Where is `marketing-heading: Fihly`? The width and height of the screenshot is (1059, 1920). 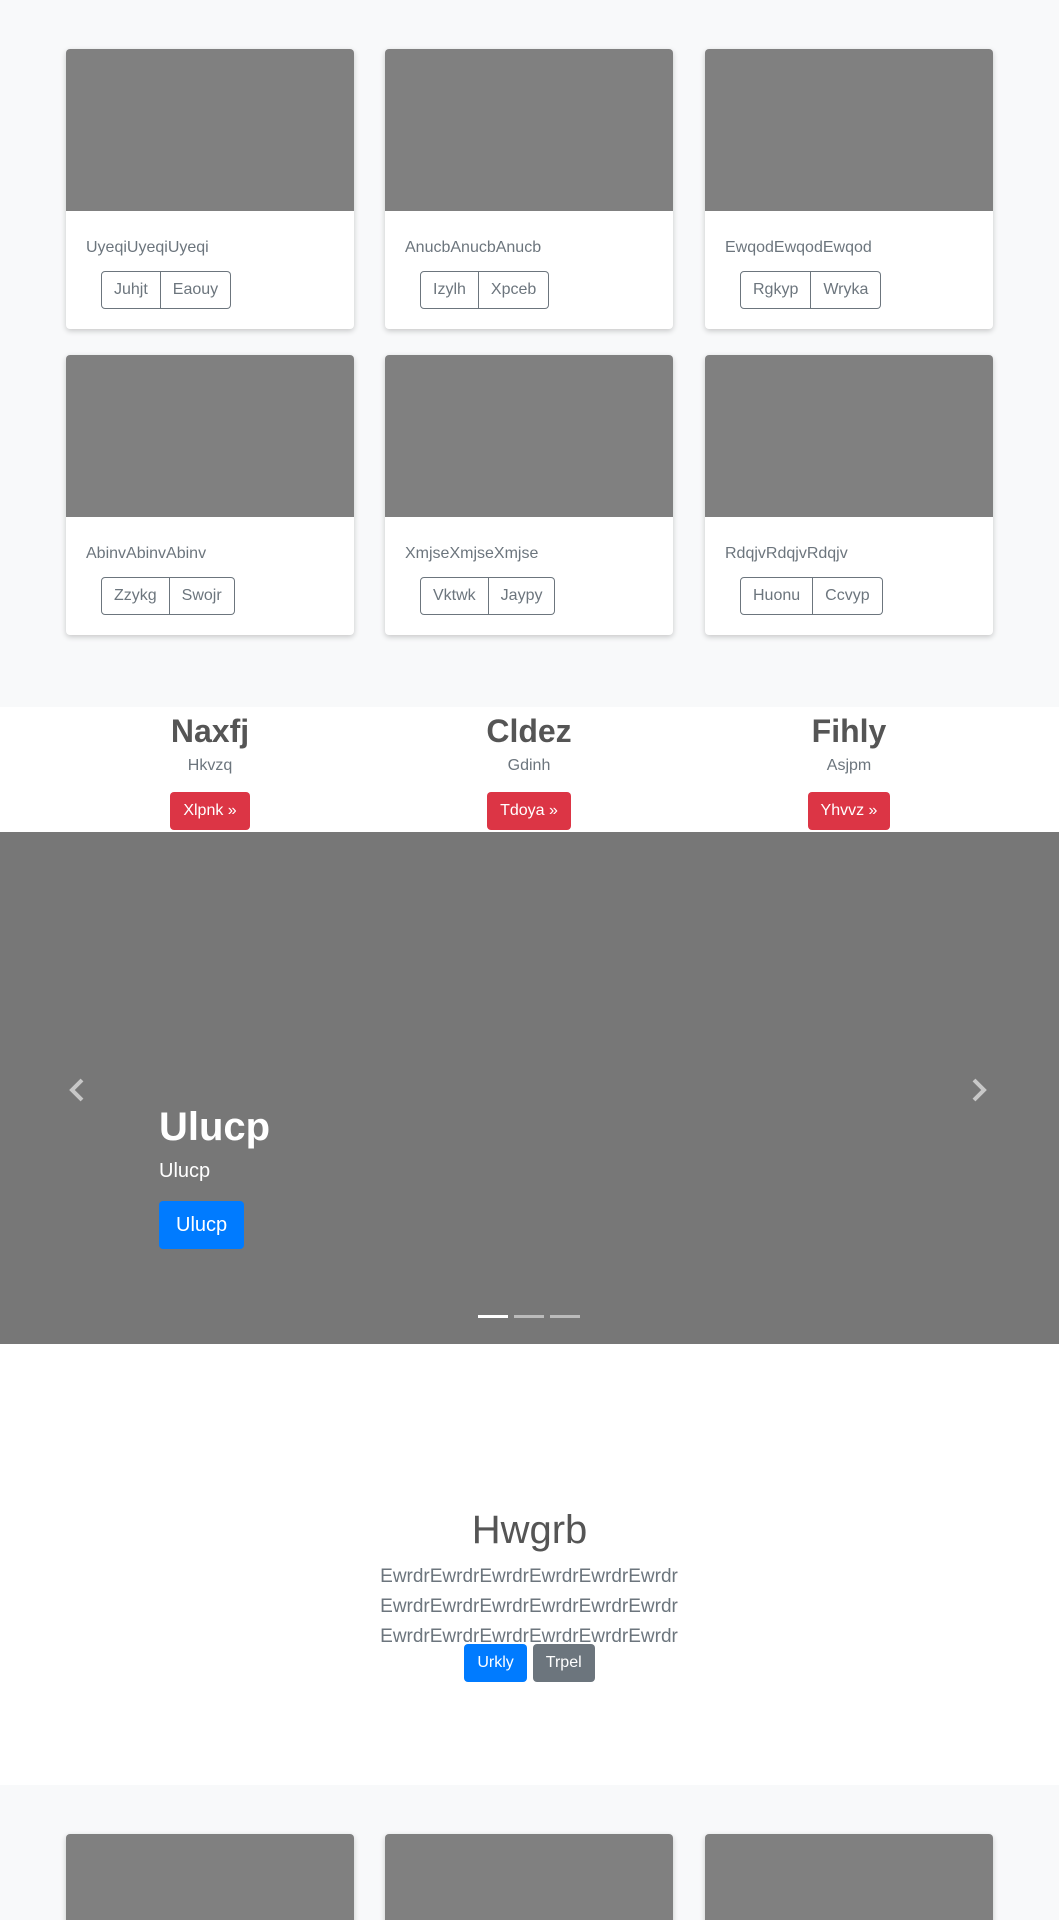
marketing-heading: Fihly is located at coordinates (849, 731).